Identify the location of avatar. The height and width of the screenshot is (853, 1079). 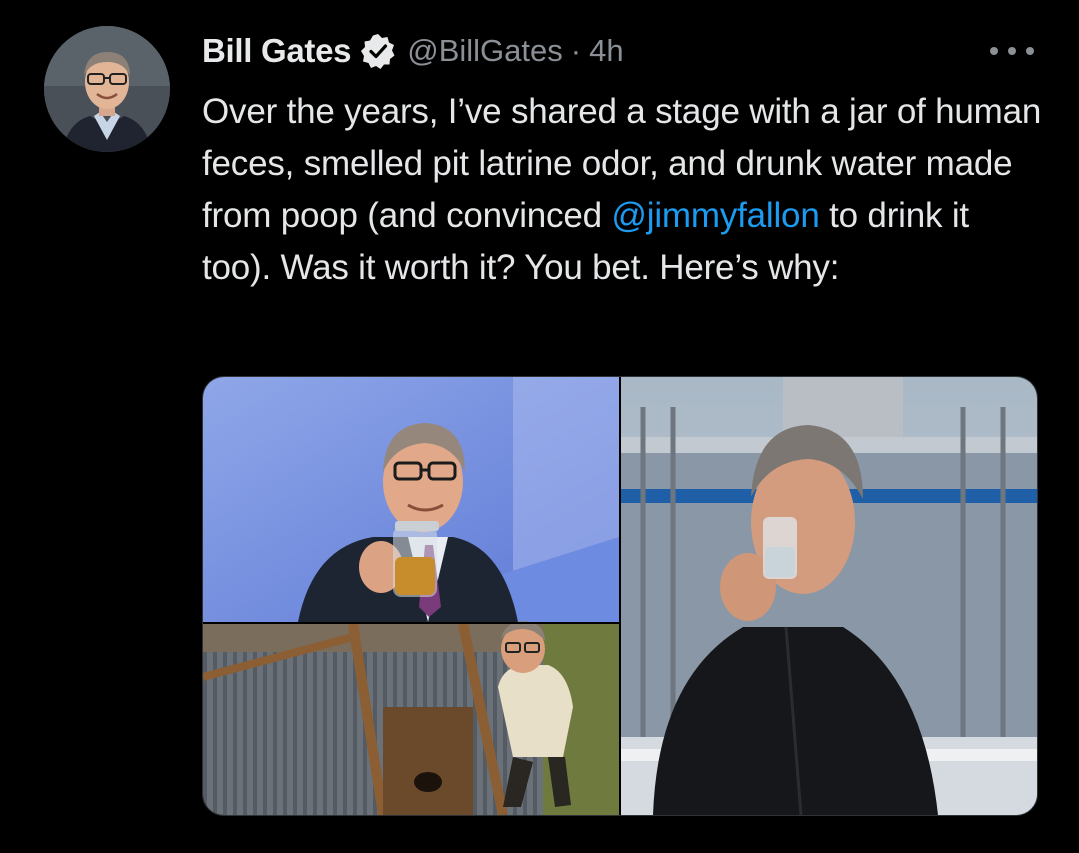
(107, 89).